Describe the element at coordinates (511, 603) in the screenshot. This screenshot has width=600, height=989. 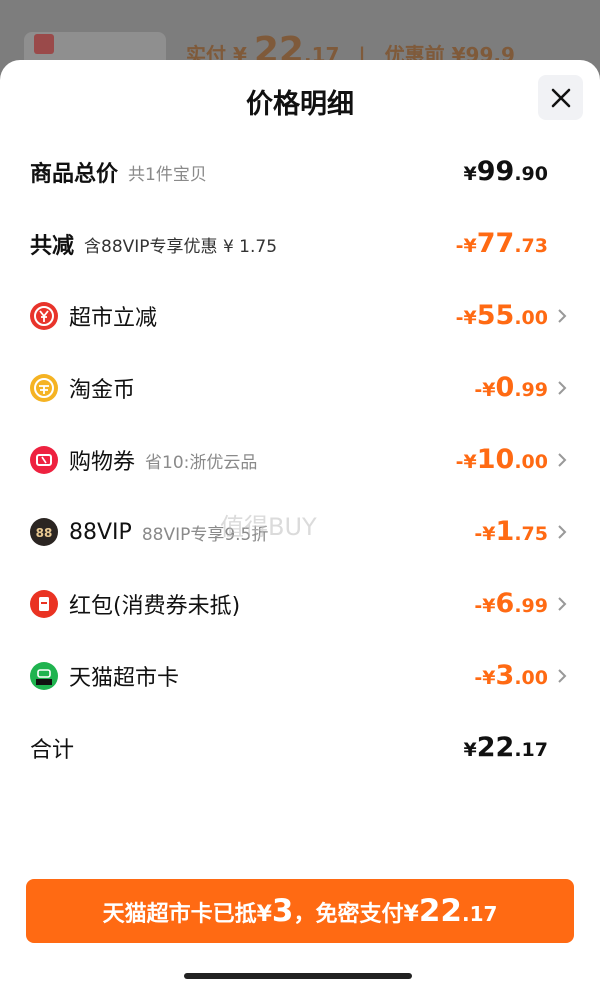
I see `row-amount: - ¥6.99` at that location.